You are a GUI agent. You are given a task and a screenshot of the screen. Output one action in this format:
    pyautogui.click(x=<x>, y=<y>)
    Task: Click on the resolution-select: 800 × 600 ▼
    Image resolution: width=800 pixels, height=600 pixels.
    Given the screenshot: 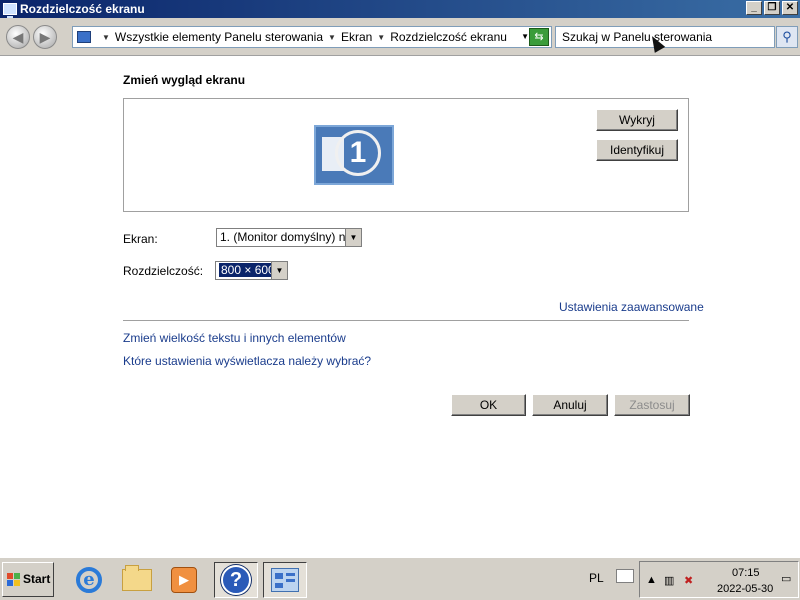 What is the action you would take?
    pyautogui.click(x=251, y=270)
    